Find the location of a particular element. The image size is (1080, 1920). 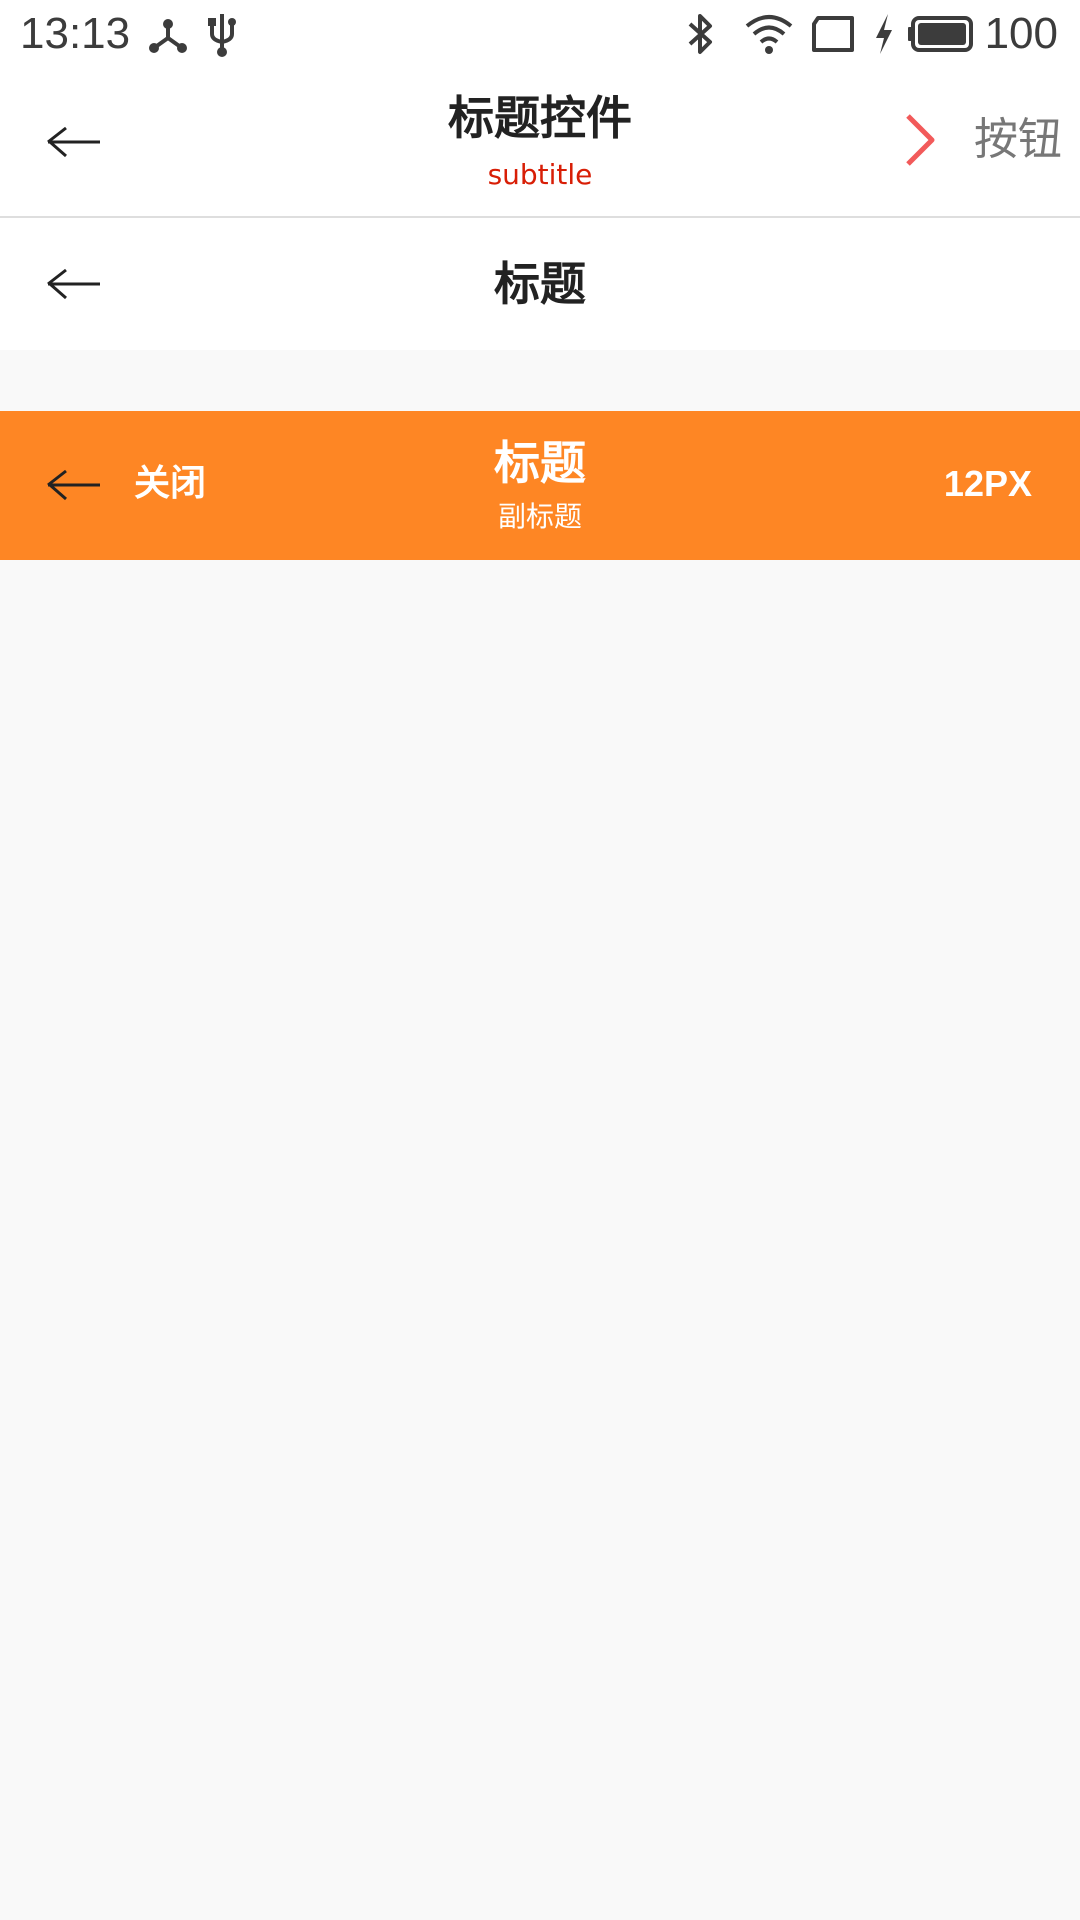

screen-cast-icon is located at coordinates (833, 34).